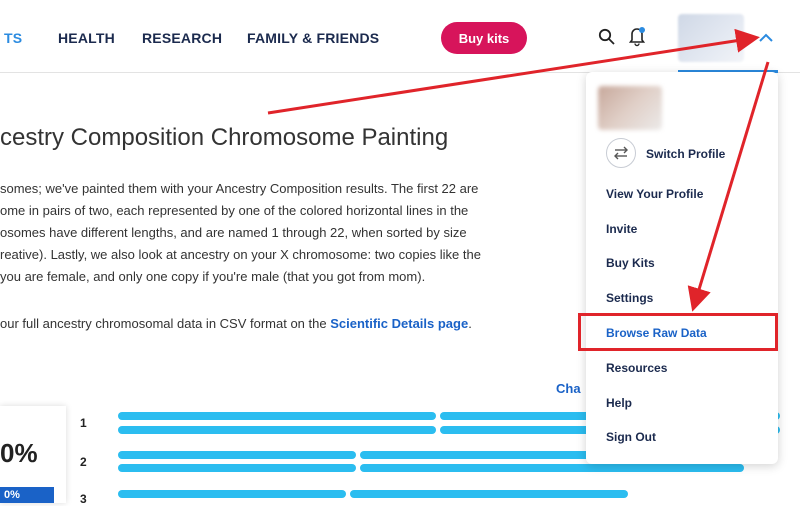 This screenshot has width=800, height=506. What do you see at coordinates (654, 194) in the screenshot?
I see `menu-item-view-profile: View Your Profile` at bounding box center [654, 194].